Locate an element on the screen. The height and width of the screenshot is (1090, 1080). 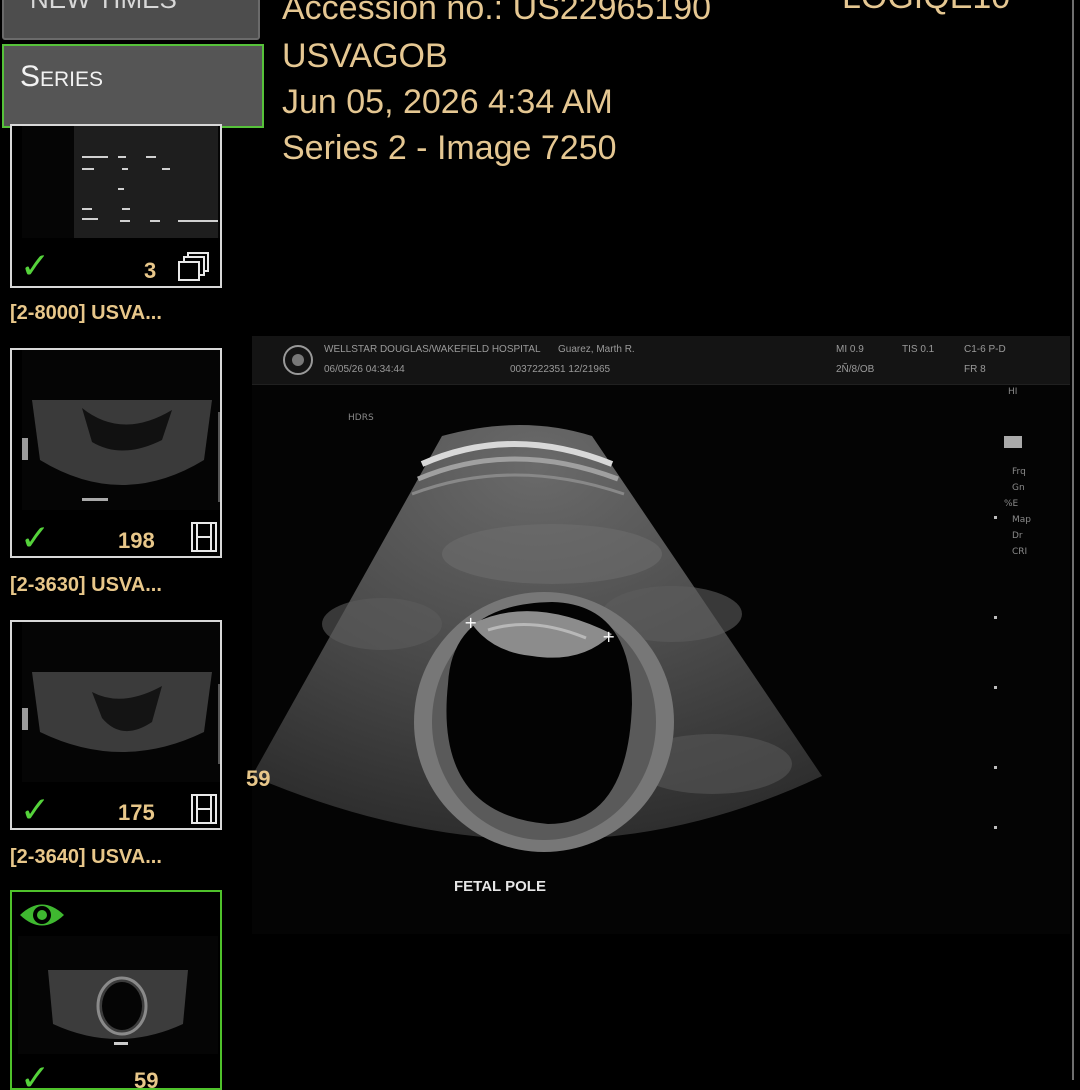
series-thumbnail: ✓ 3 is located at coordinates (116, 206).